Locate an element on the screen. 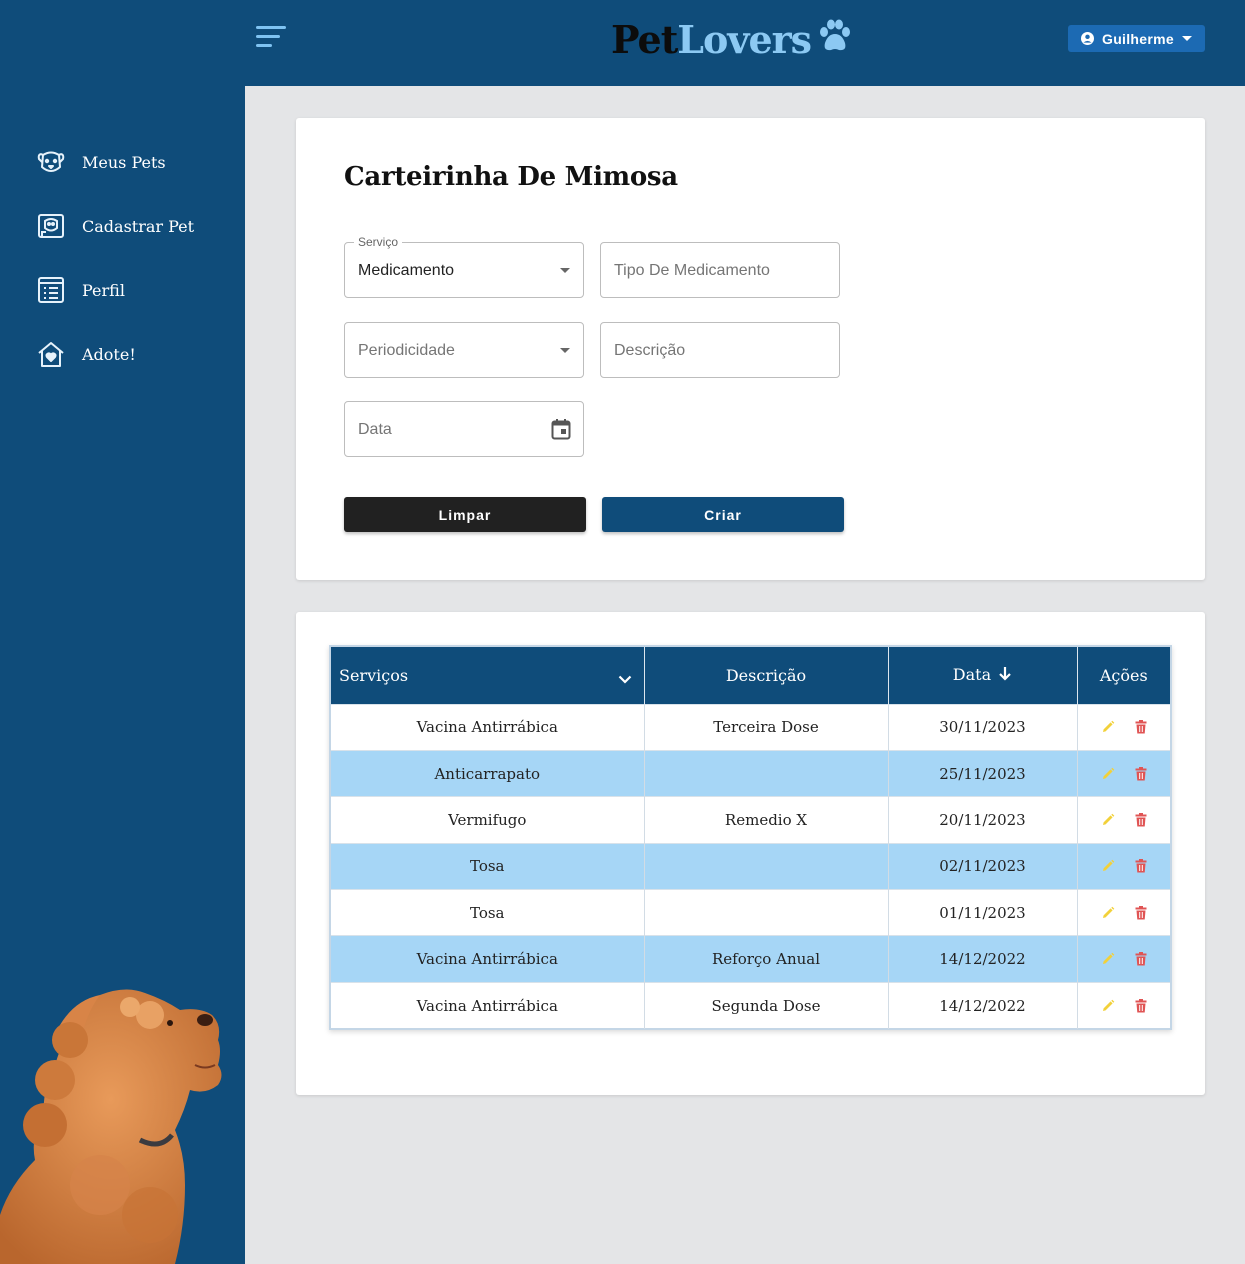 This screenshot has width=1245, height=1264. sidebar-item-cadastrar-pet: Cadastrar Pet is located at coordinates (122, 226).